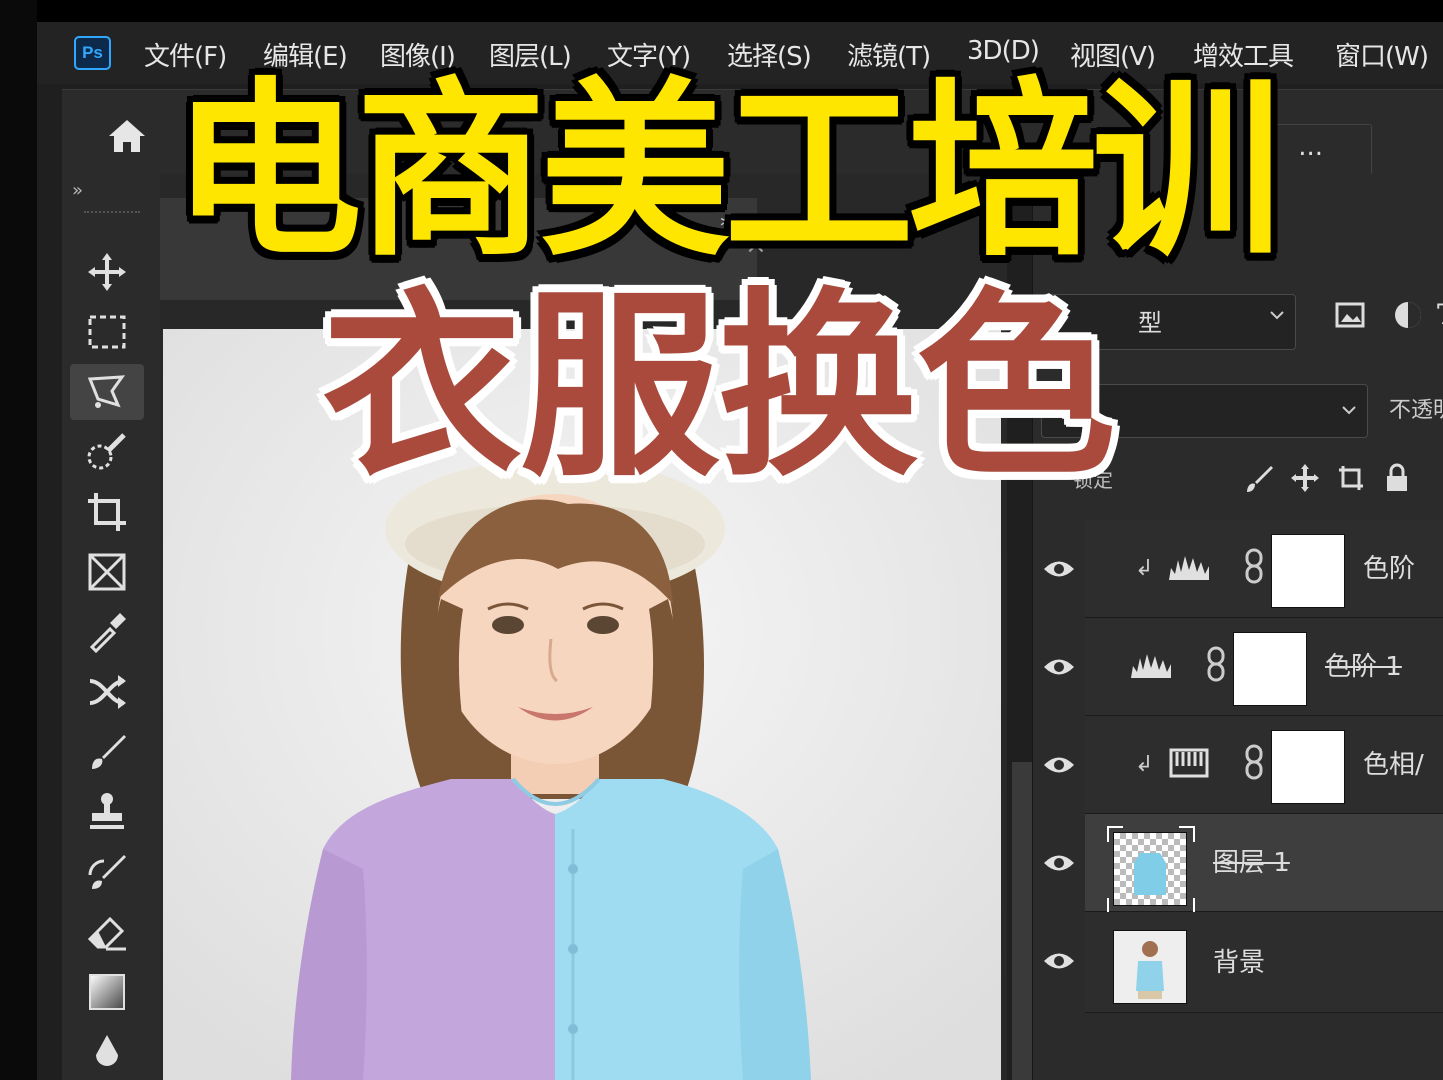  I want to click on layer-row-background: 背景, so click(1243, 962).